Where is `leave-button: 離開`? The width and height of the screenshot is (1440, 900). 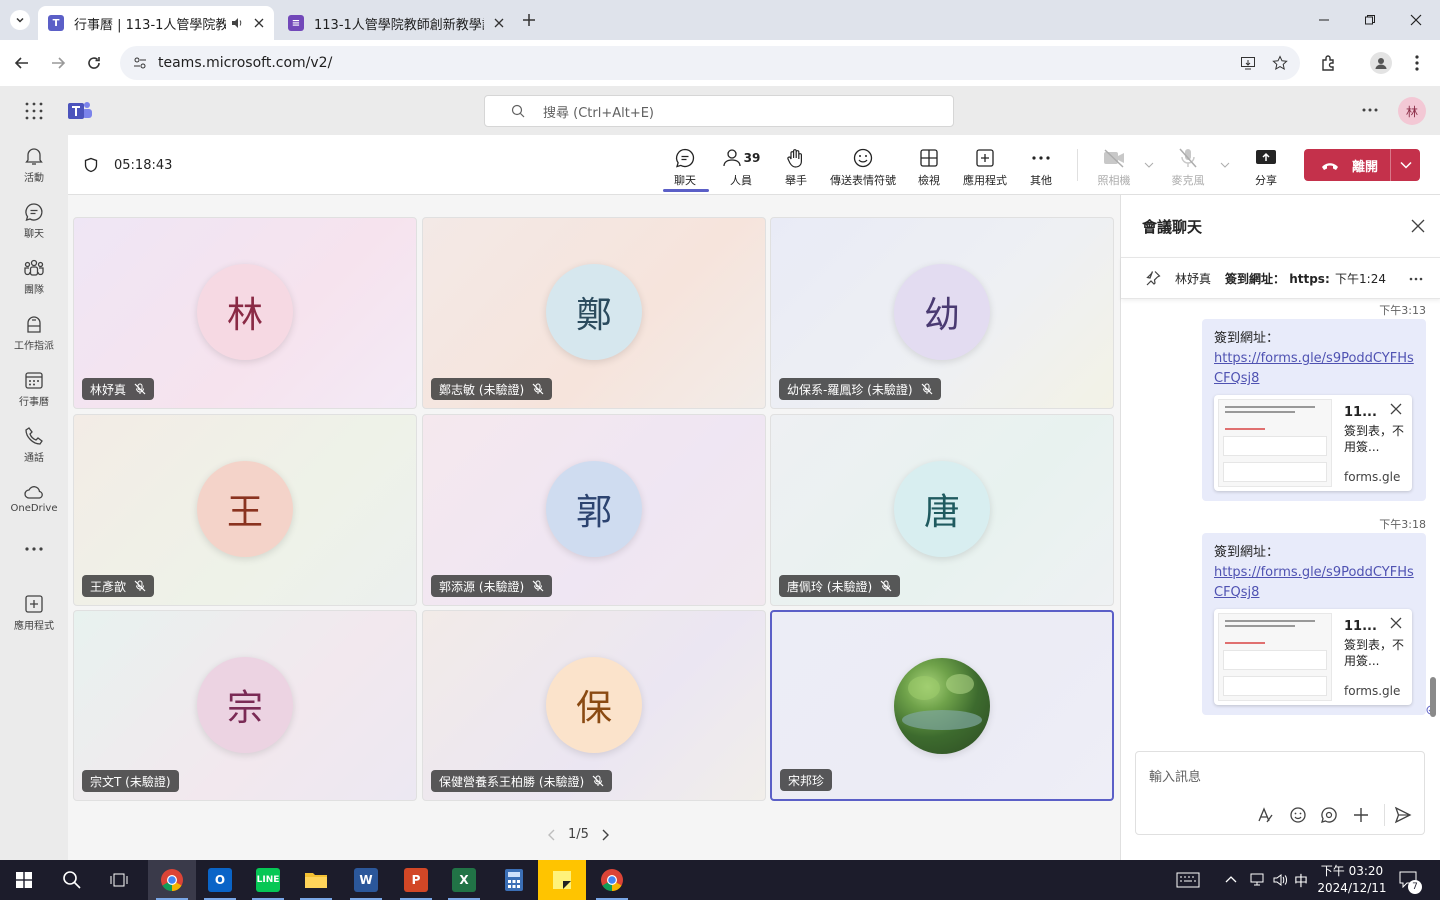 leave-button: 離開 is located at coordinates (1362, 165).